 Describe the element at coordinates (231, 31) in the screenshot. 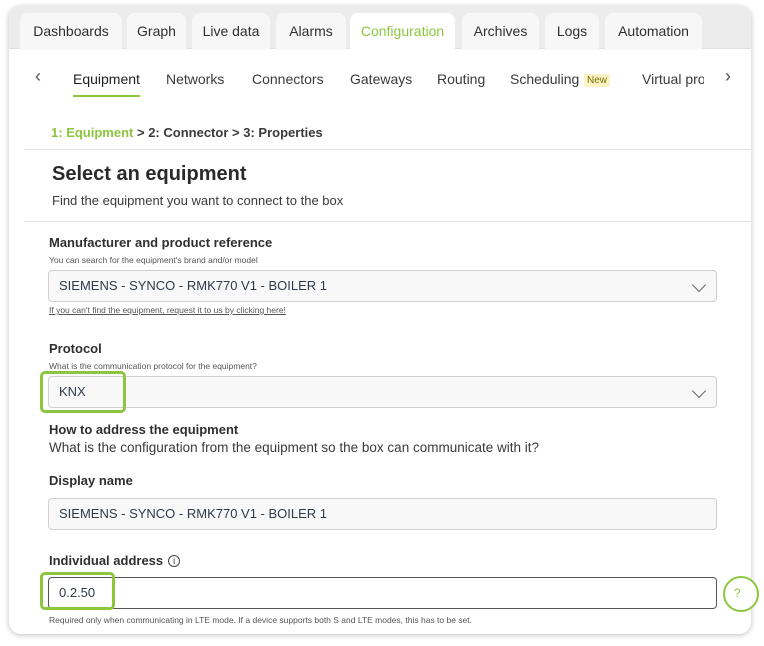

I see `tab-live-data: Live data` at that location.